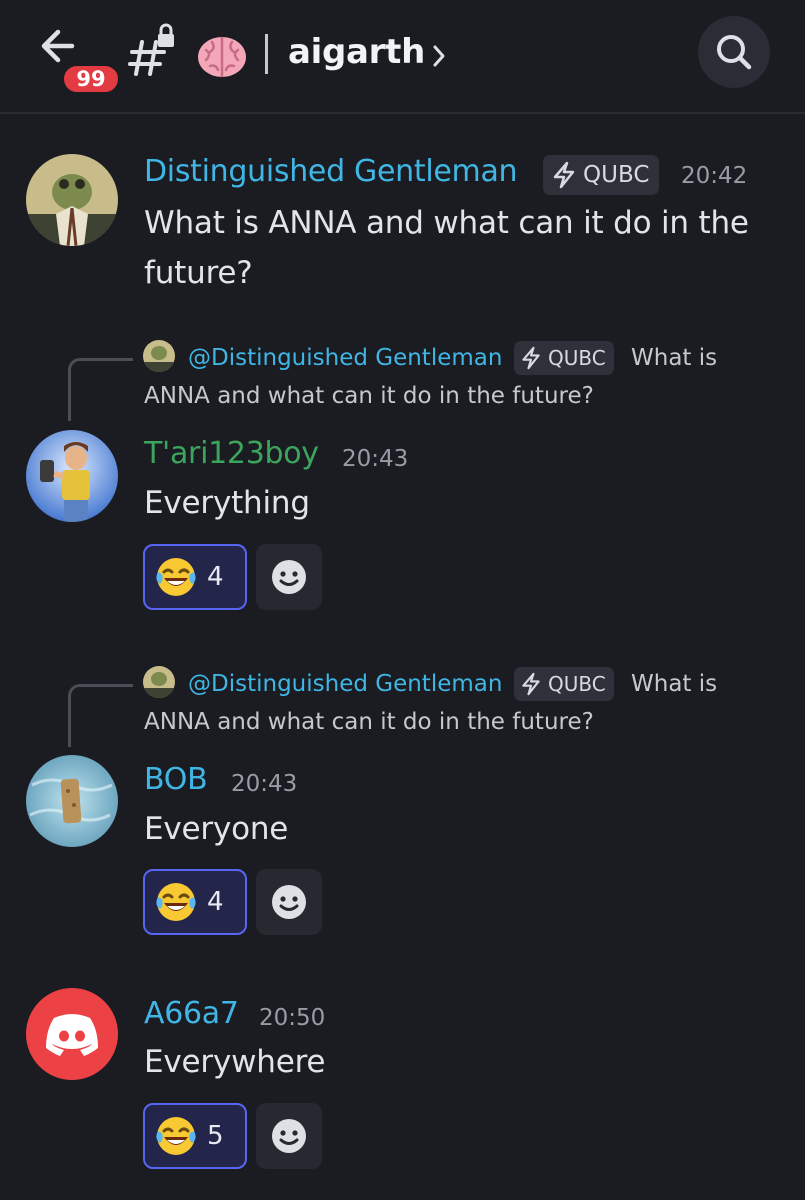 The image size is (805, 1200). Describe the element at coordinates (72, 476) in the screenshot. I see `avatar-tari123boy` at that location.